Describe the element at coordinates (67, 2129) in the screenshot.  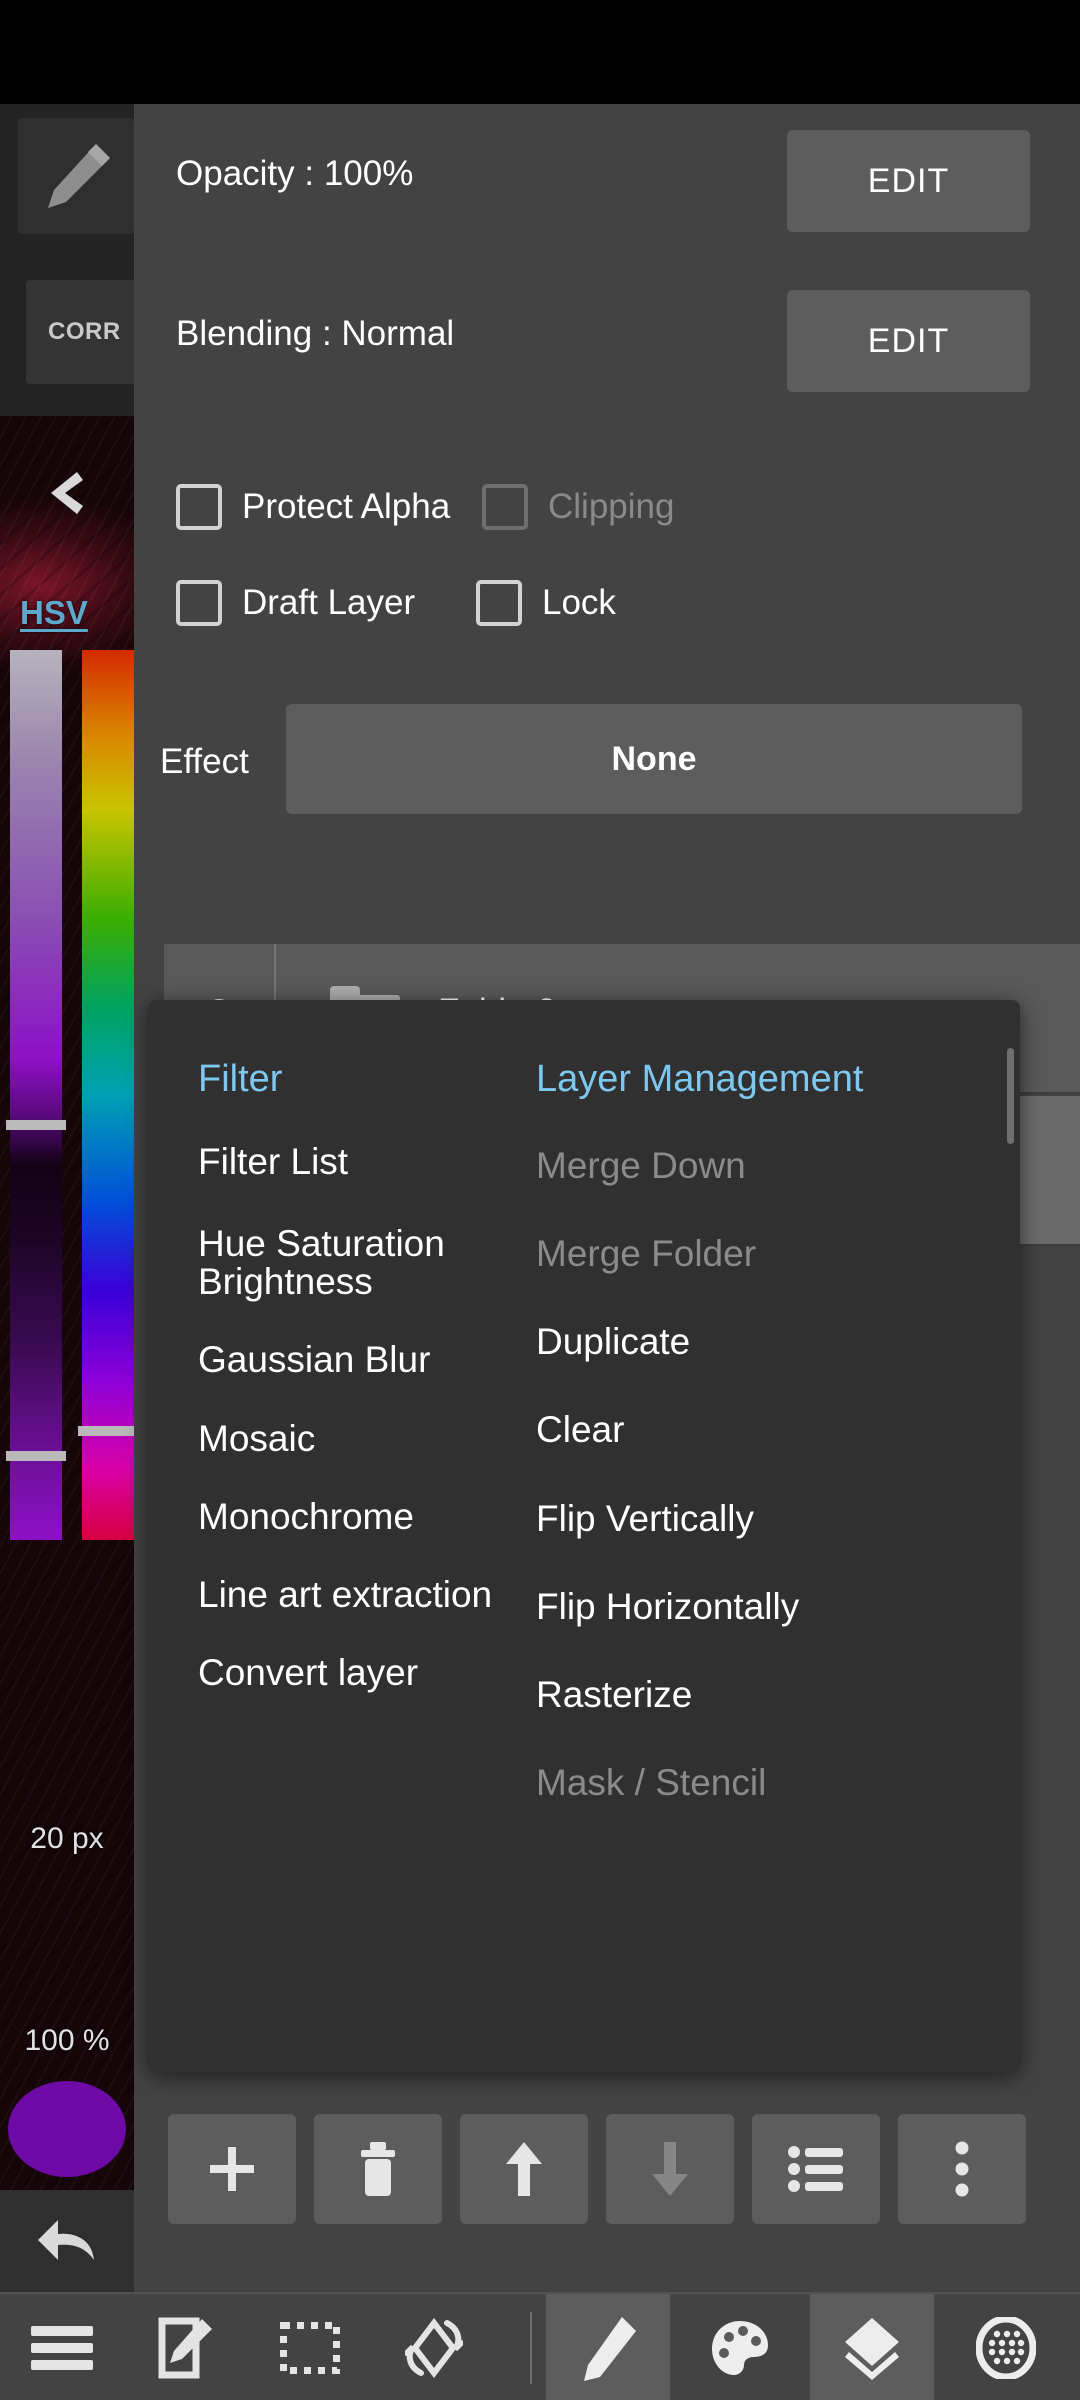
I see `current-color-swatch` at that location.